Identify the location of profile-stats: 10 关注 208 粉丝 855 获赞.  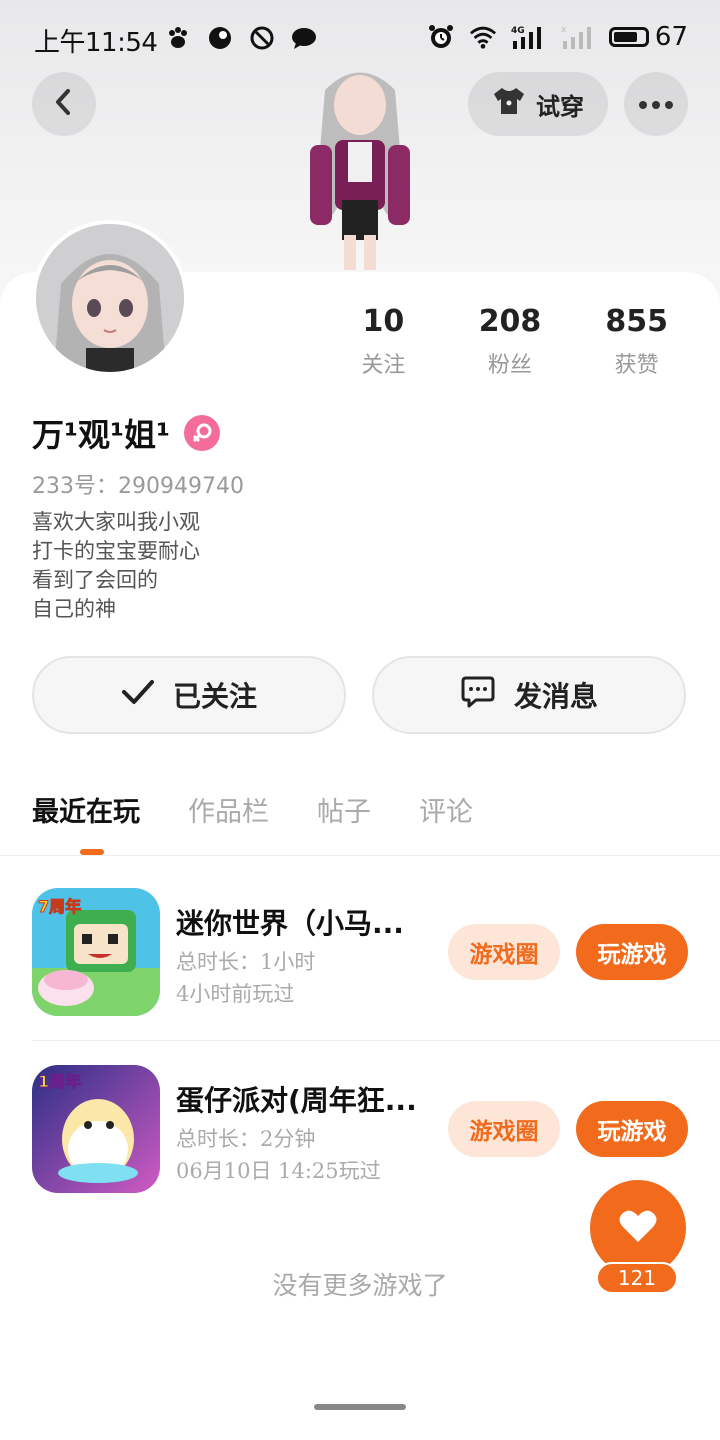
(510, 341).